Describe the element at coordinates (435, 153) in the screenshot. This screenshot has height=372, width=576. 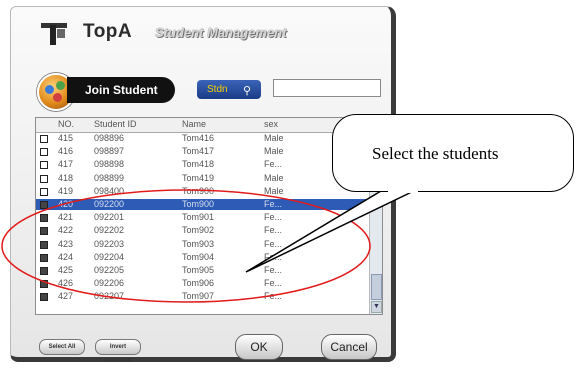
I see `callout-text: Select the students` at that location.